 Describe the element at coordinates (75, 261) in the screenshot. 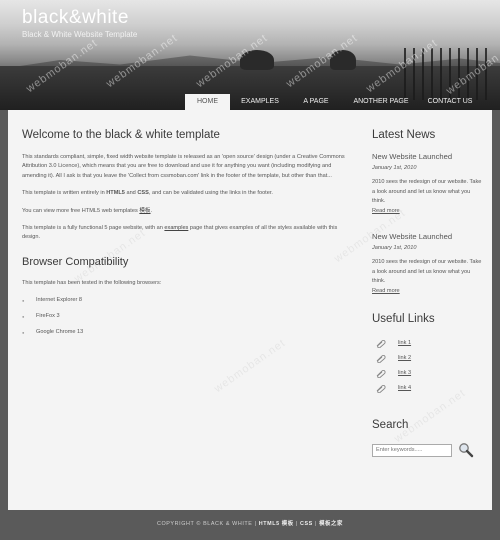

I see `compat-heading: Browser Compatibility` at that location.